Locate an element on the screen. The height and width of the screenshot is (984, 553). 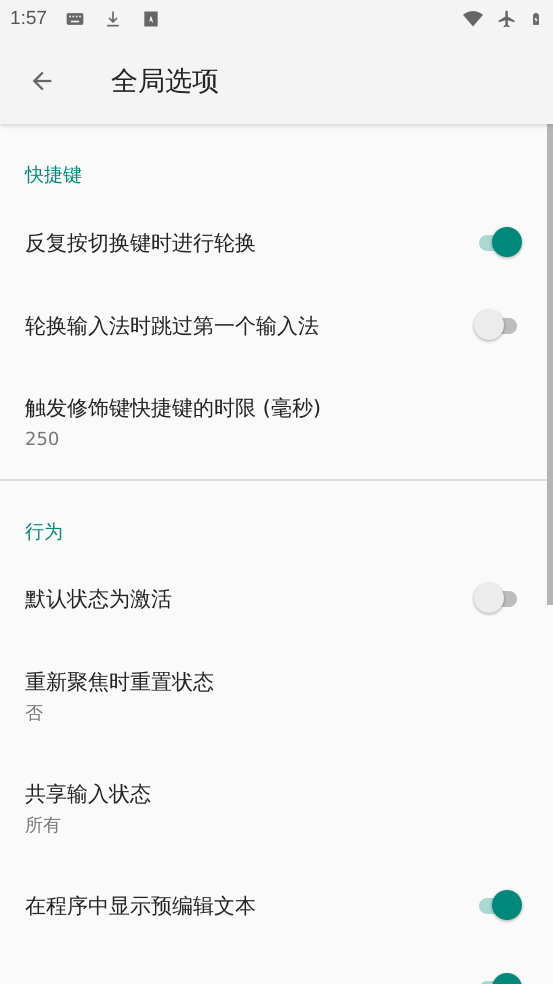
section-header: 快捷键 is located at coordinates (53, 175).